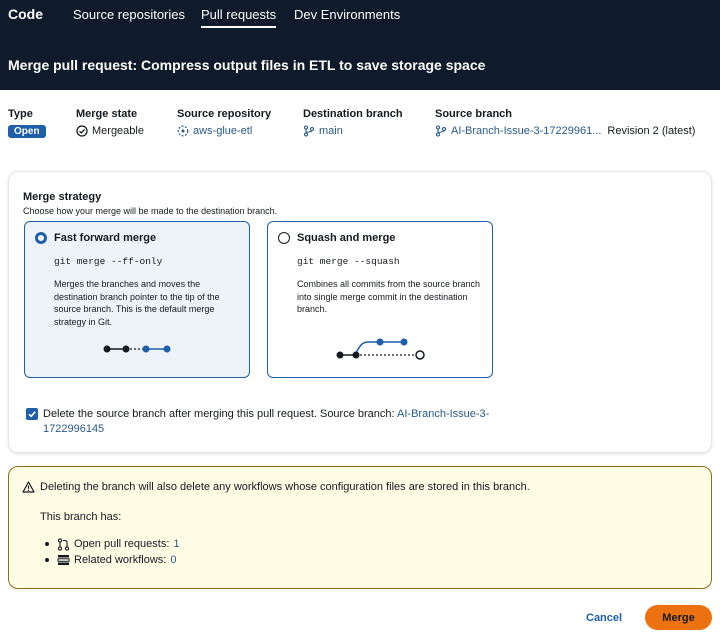 Image resolution: width=720 pixels, height=636 pixels. What do you see at coordinates (137, 349) in the screenshot?
I see `fast-forward-graph-icon` at bounding box center [137, 349].